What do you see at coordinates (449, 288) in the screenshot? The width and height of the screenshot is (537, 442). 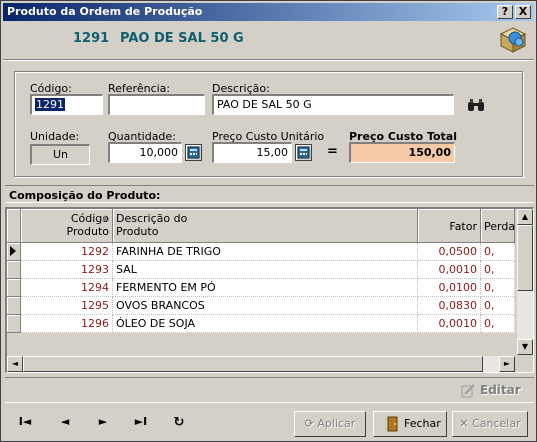 I see `cell-fator: 0,0100` at bounding box center [449, 288].